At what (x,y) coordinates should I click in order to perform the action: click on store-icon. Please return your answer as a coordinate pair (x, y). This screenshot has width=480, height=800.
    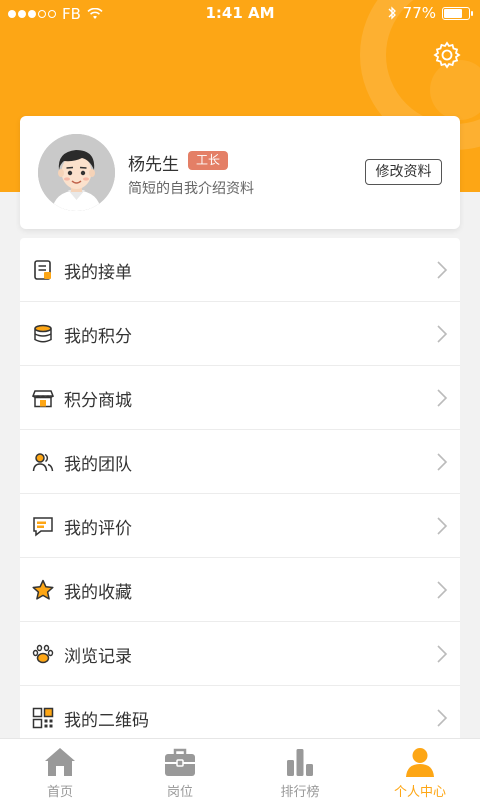
    Looking at the image, I should click on (43, 399).